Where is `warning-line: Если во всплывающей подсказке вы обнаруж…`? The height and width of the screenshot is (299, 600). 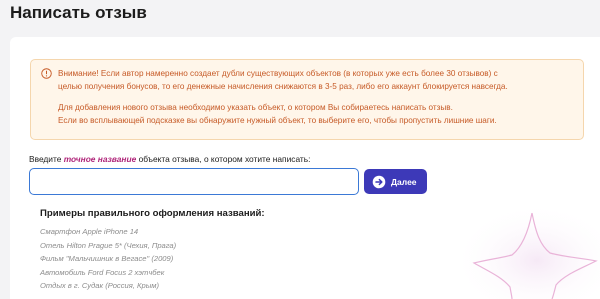 warning-line: Если во всплывающей подсказке вы обнаруж… is located at coordinates (277, 120).